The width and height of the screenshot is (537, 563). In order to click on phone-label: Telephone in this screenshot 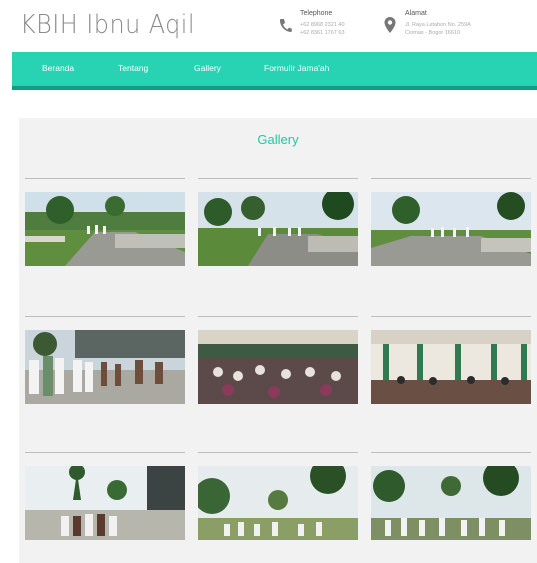, I will do `click(316, 13)`.